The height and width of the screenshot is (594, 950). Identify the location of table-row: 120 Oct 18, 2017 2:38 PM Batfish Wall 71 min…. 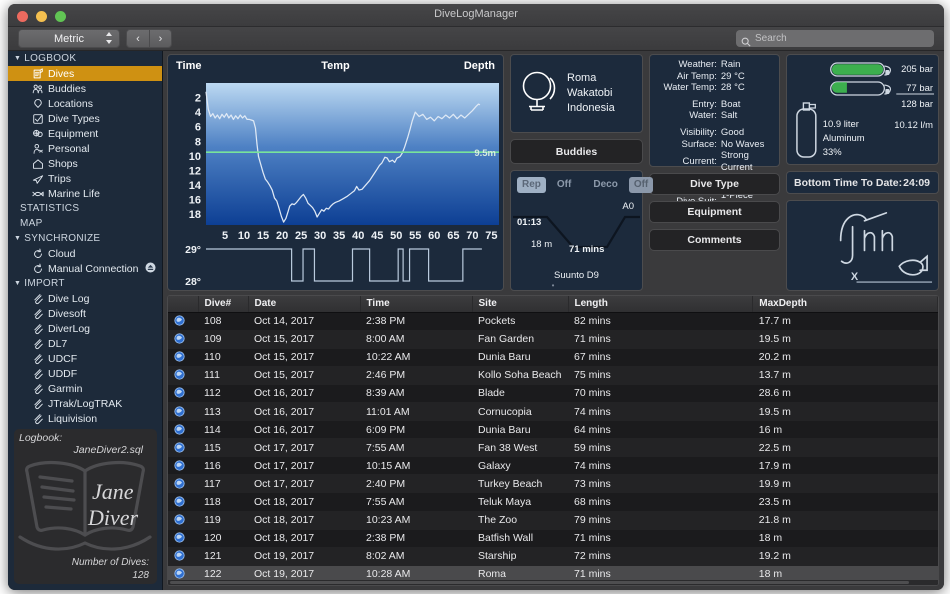
(553, 538).